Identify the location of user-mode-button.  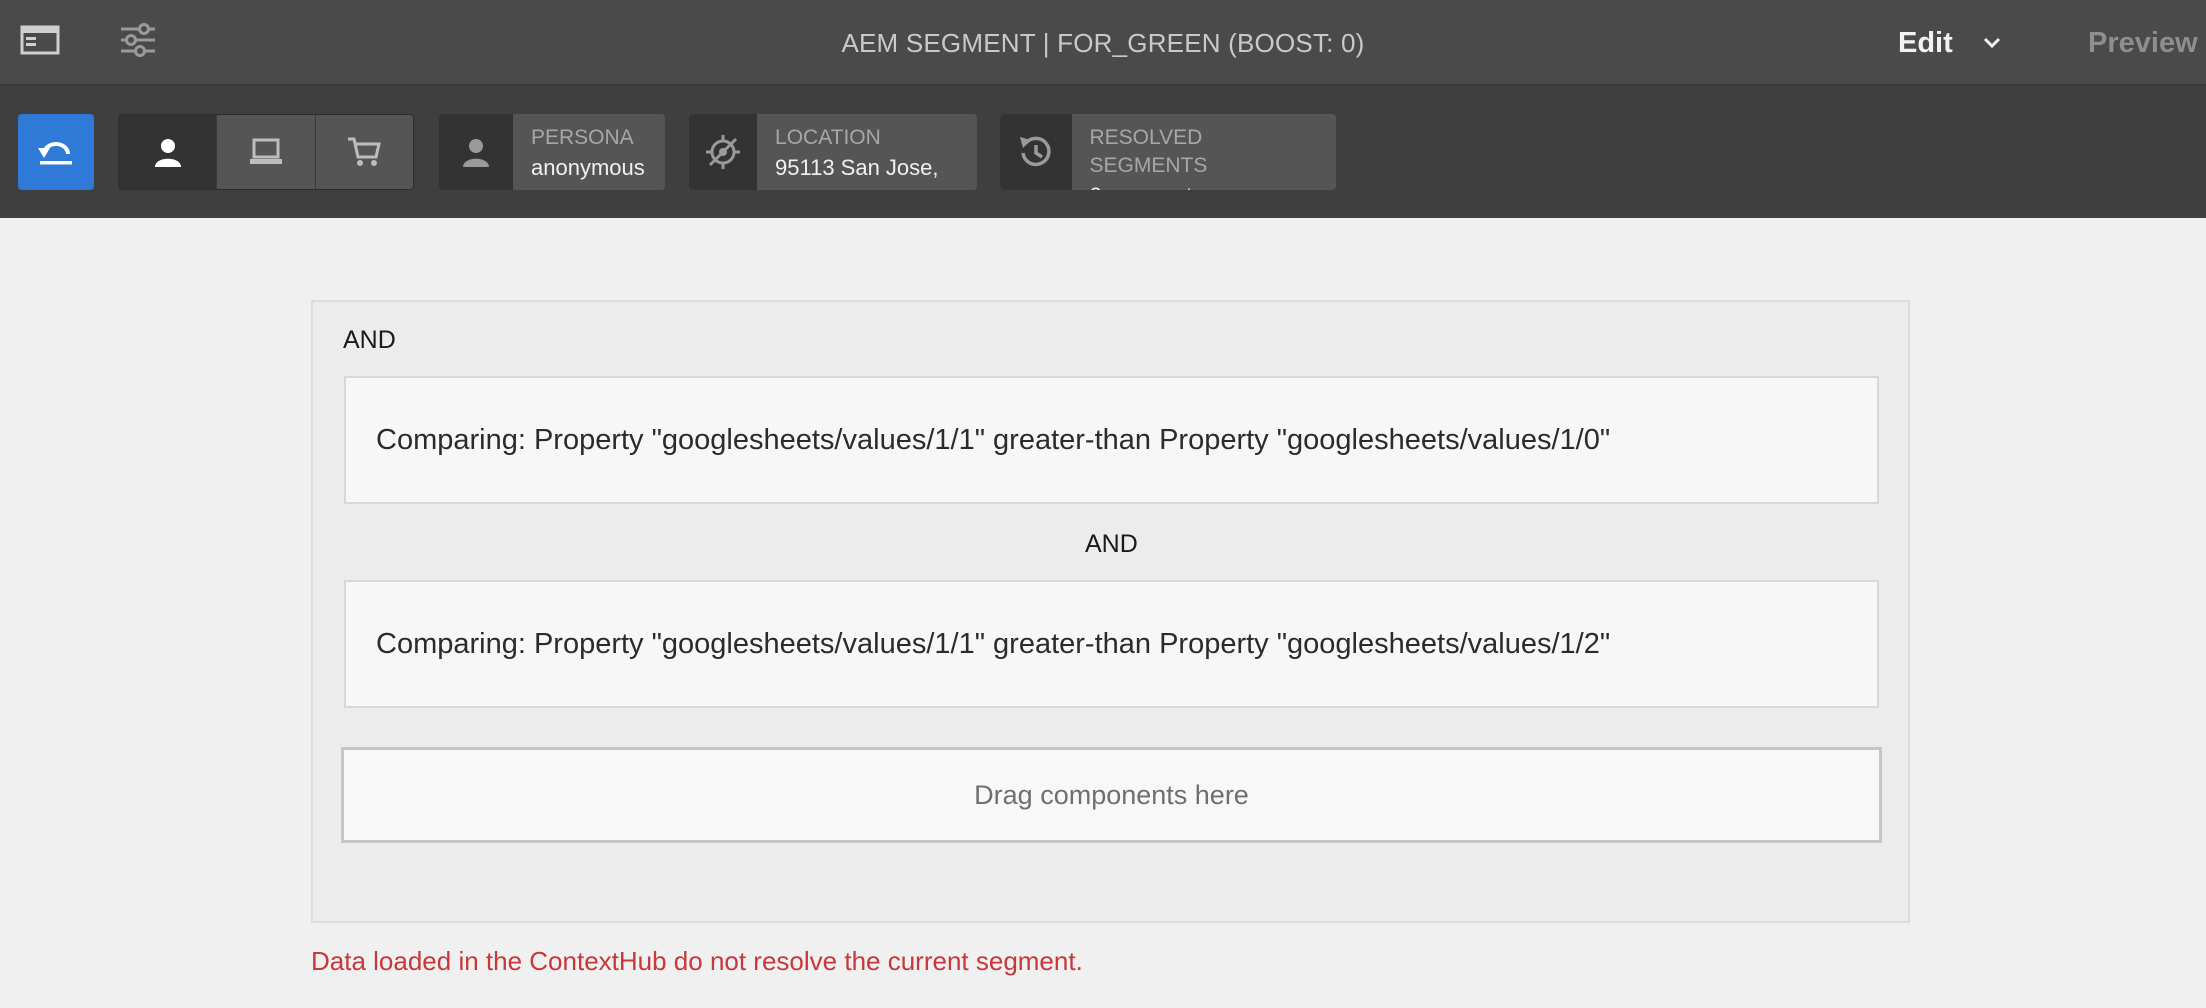
(168, 152).